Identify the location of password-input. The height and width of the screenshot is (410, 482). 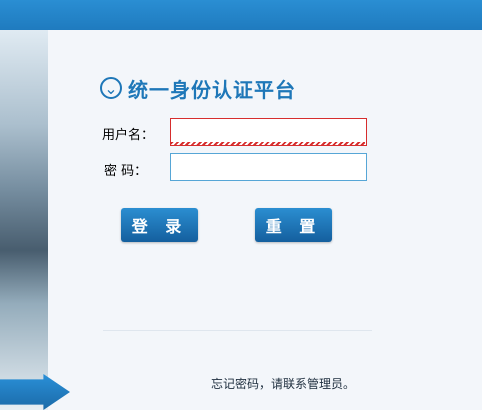
(268, 167).